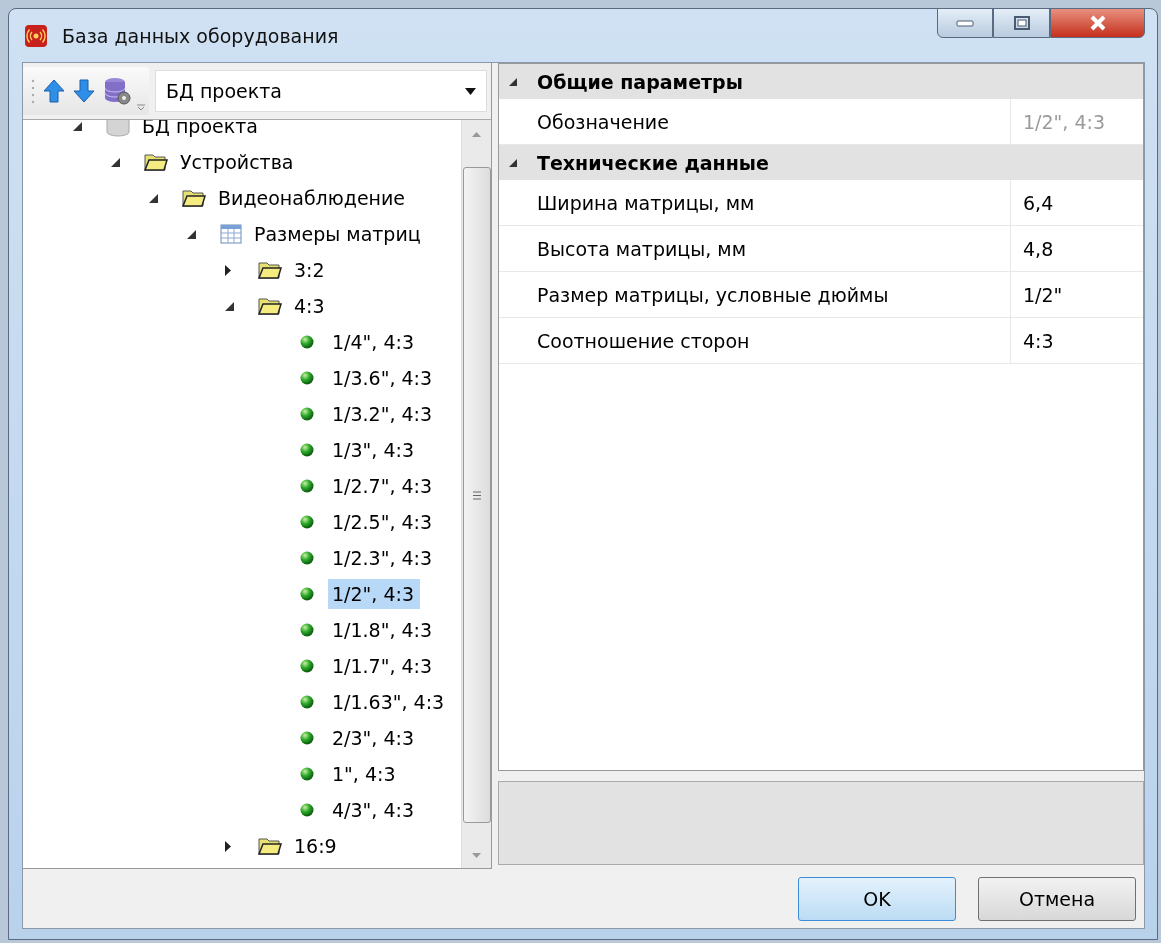  Describe the element at coordinates (383, 414) in the screenshot. I see `tree-item: 1/3.2", 4:3` at that location.